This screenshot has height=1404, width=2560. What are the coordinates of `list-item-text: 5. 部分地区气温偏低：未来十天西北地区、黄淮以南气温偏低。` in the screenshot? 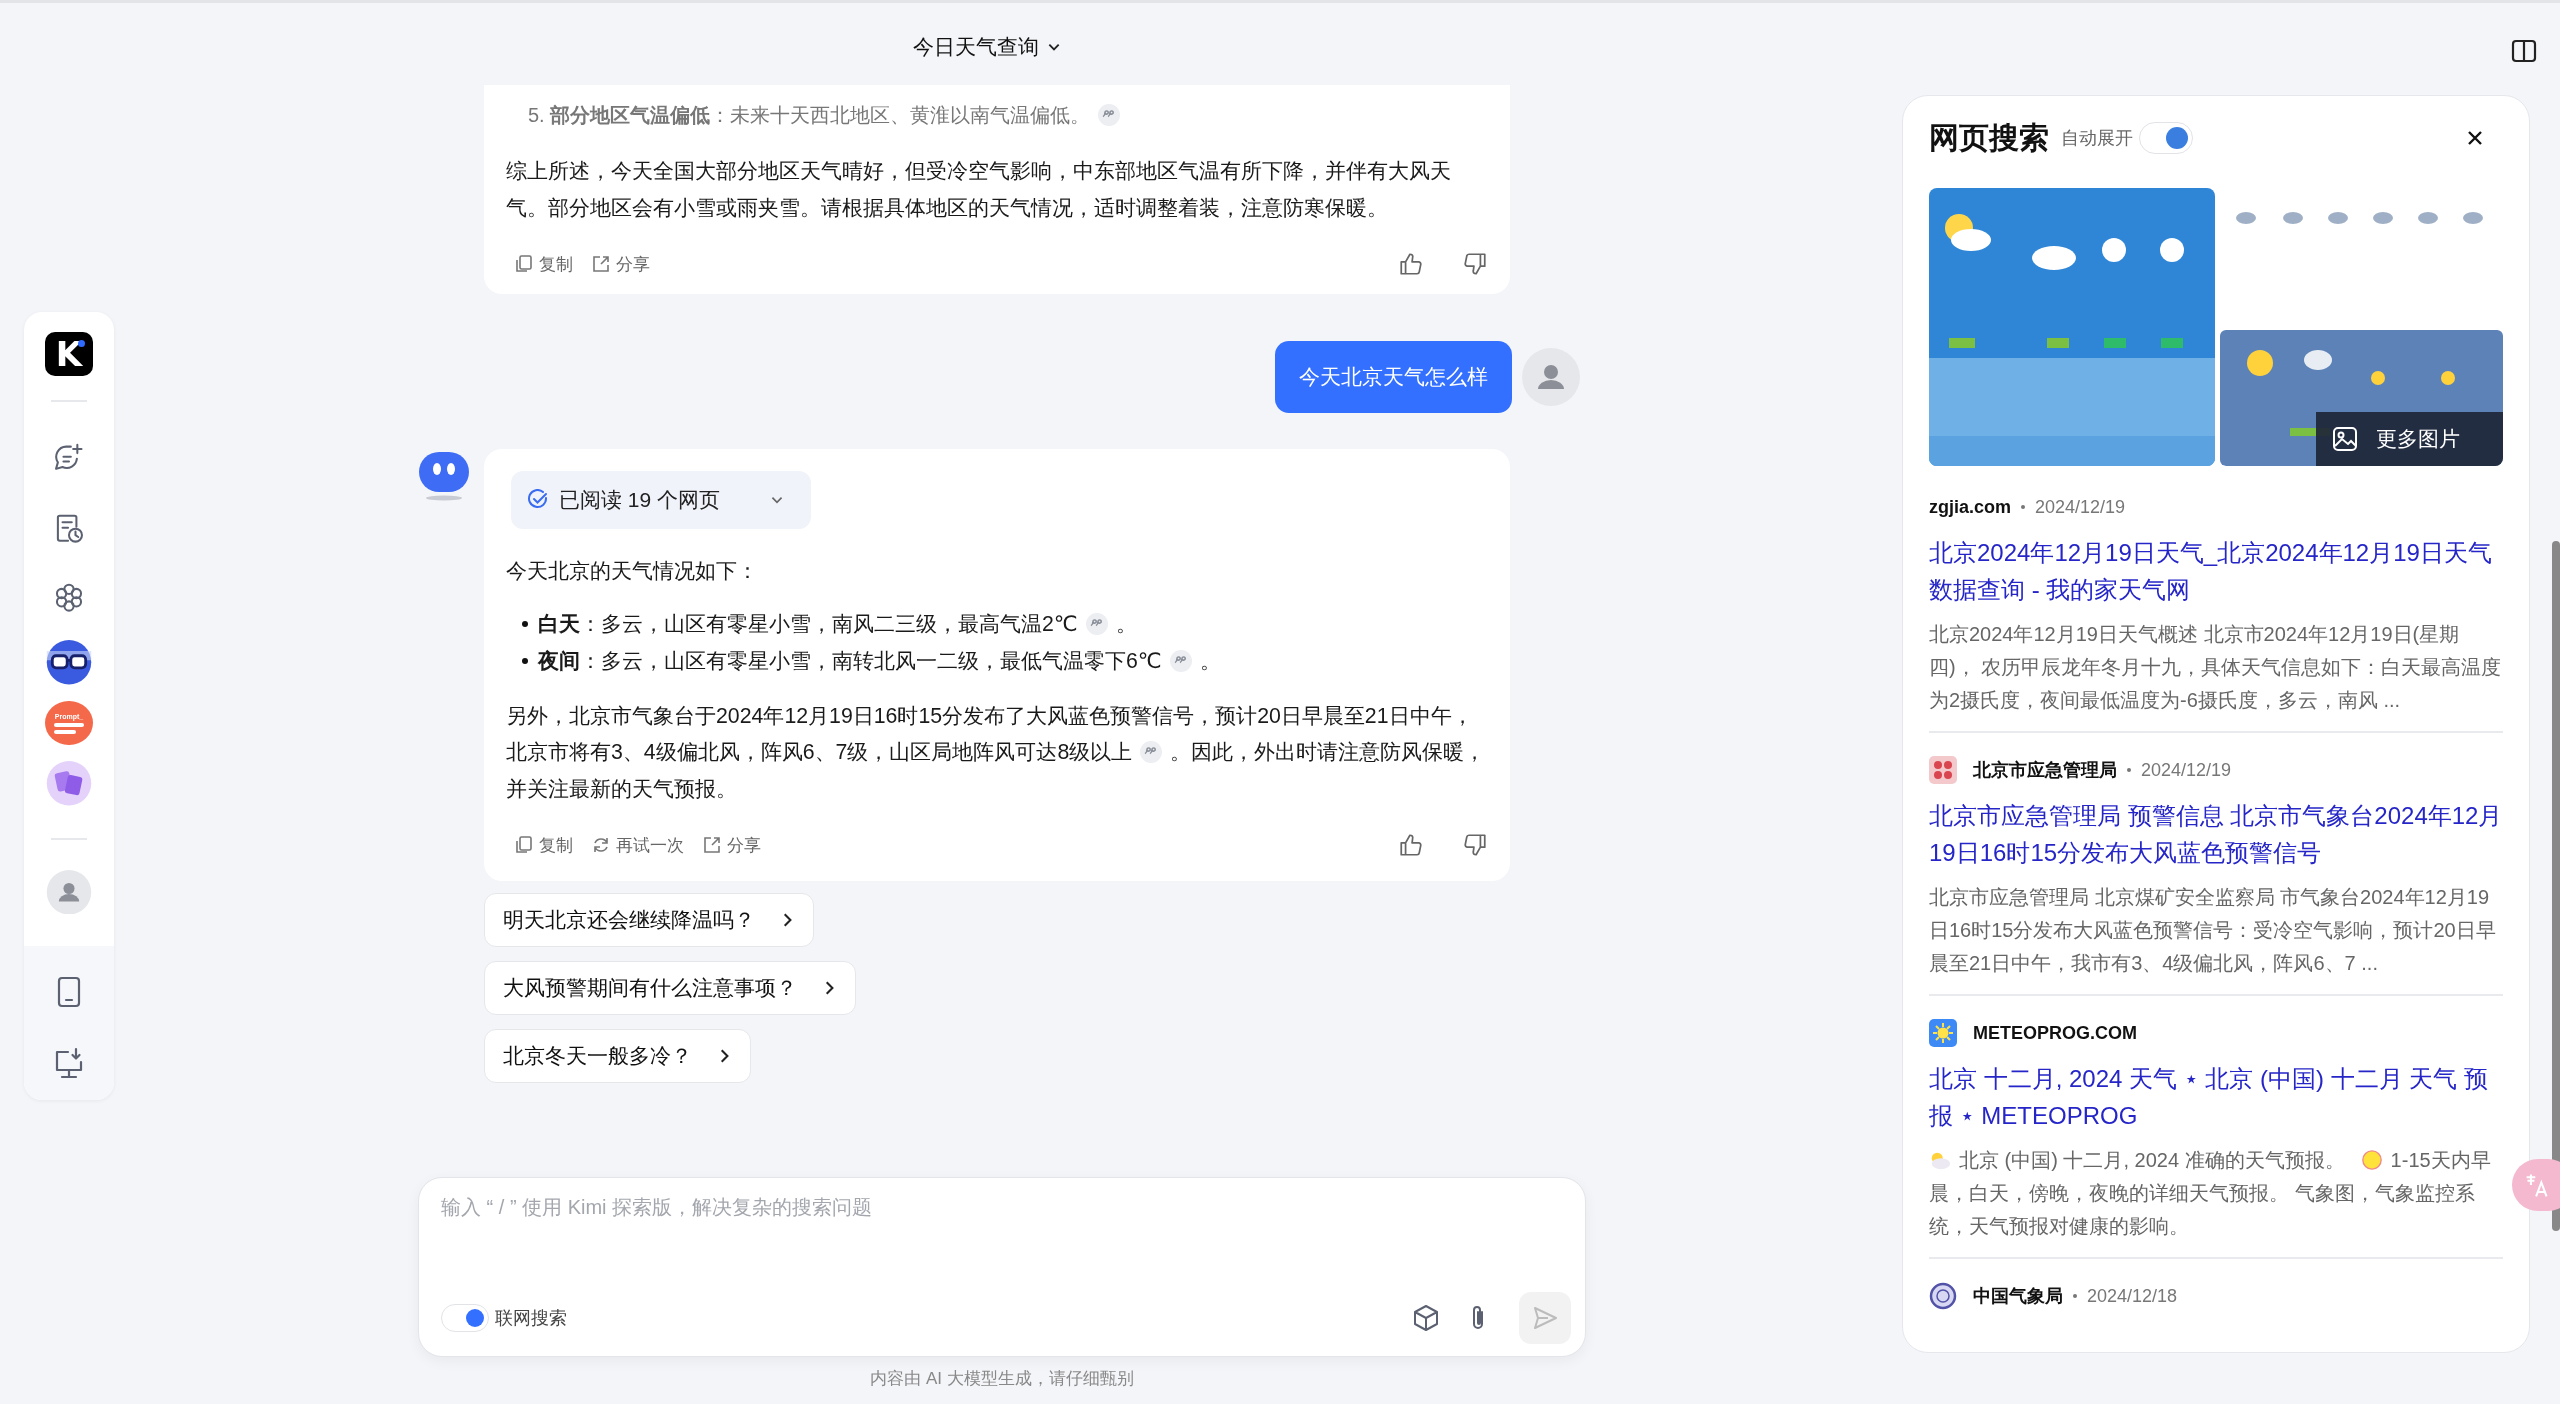 It's located at (997, 109).